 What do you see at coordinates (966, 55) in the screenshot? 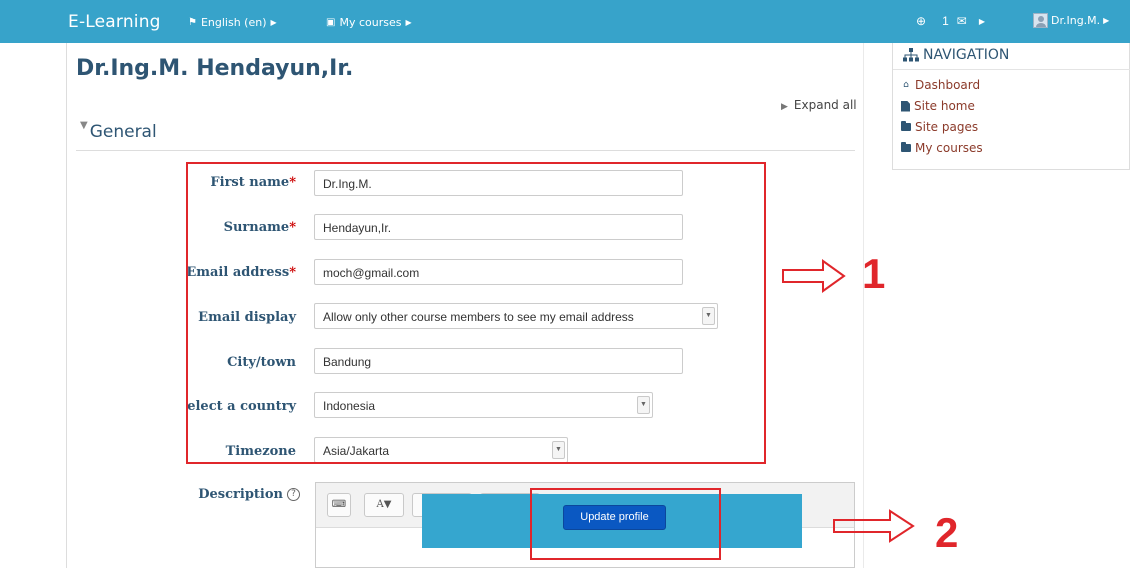
I see `navigation-title: NAVIGATION` at bounding box center [966, 55].